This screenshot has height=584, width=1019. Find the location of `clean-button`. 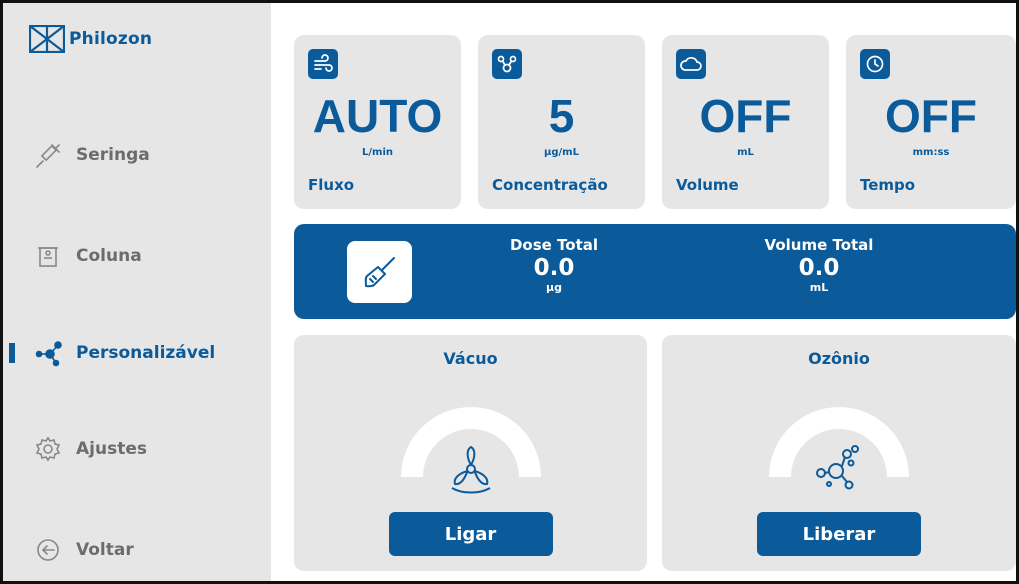

clean-button is located at coordinates (379, 272).